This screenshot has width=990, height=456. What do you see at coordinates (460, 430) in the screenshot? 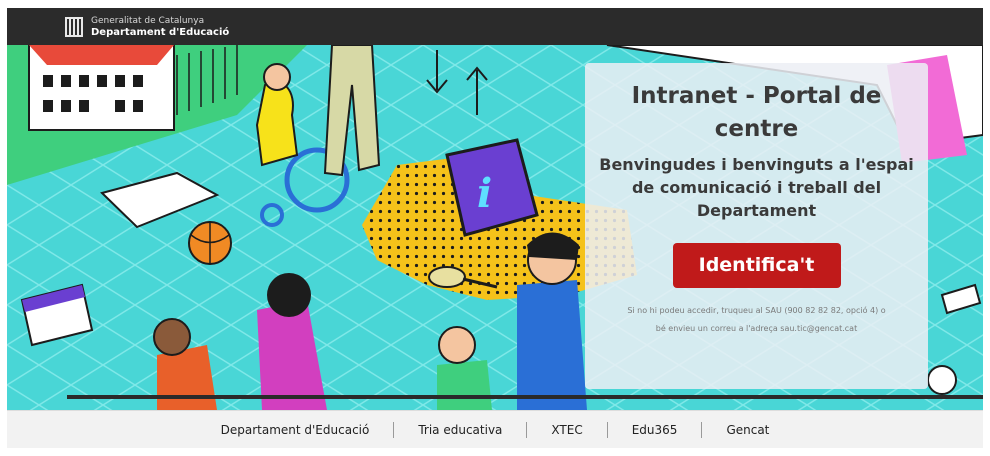
I see `footer-link-tria-educativa: Tria educativa` at bounding box center [460, 430].